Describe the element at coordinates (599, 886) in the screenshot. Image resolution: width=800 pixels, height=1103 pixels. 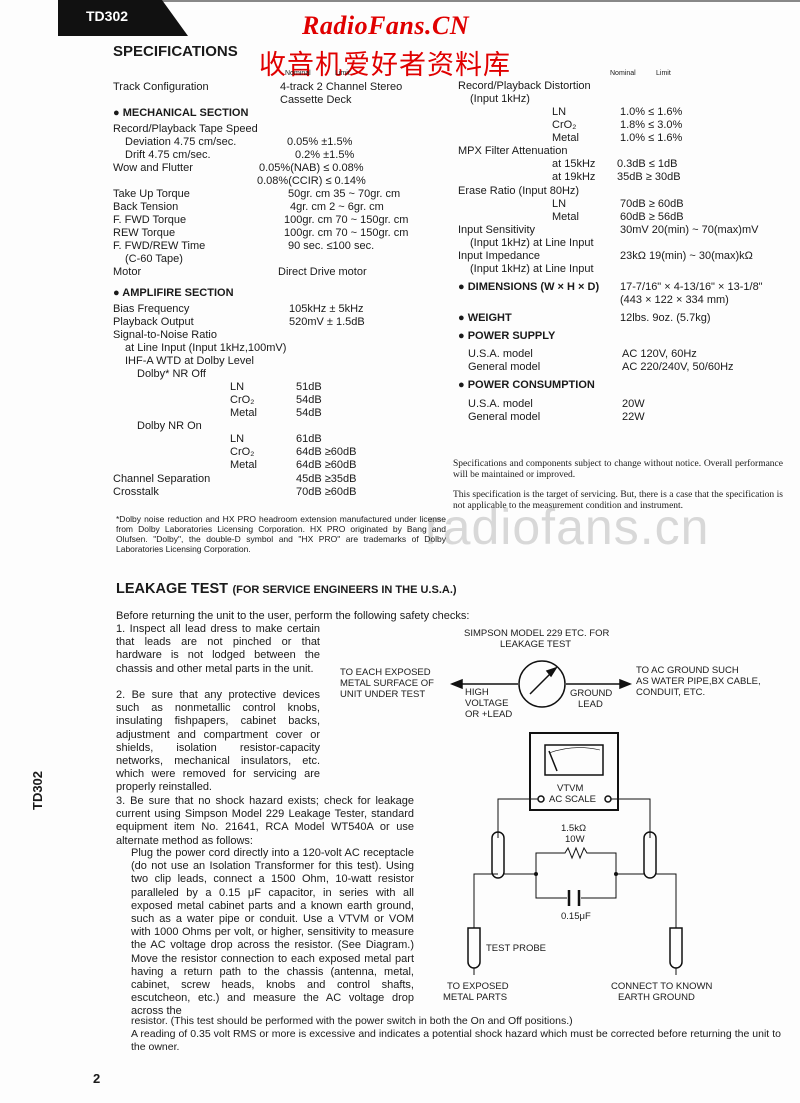
I see `cap-wire-right` at that location.